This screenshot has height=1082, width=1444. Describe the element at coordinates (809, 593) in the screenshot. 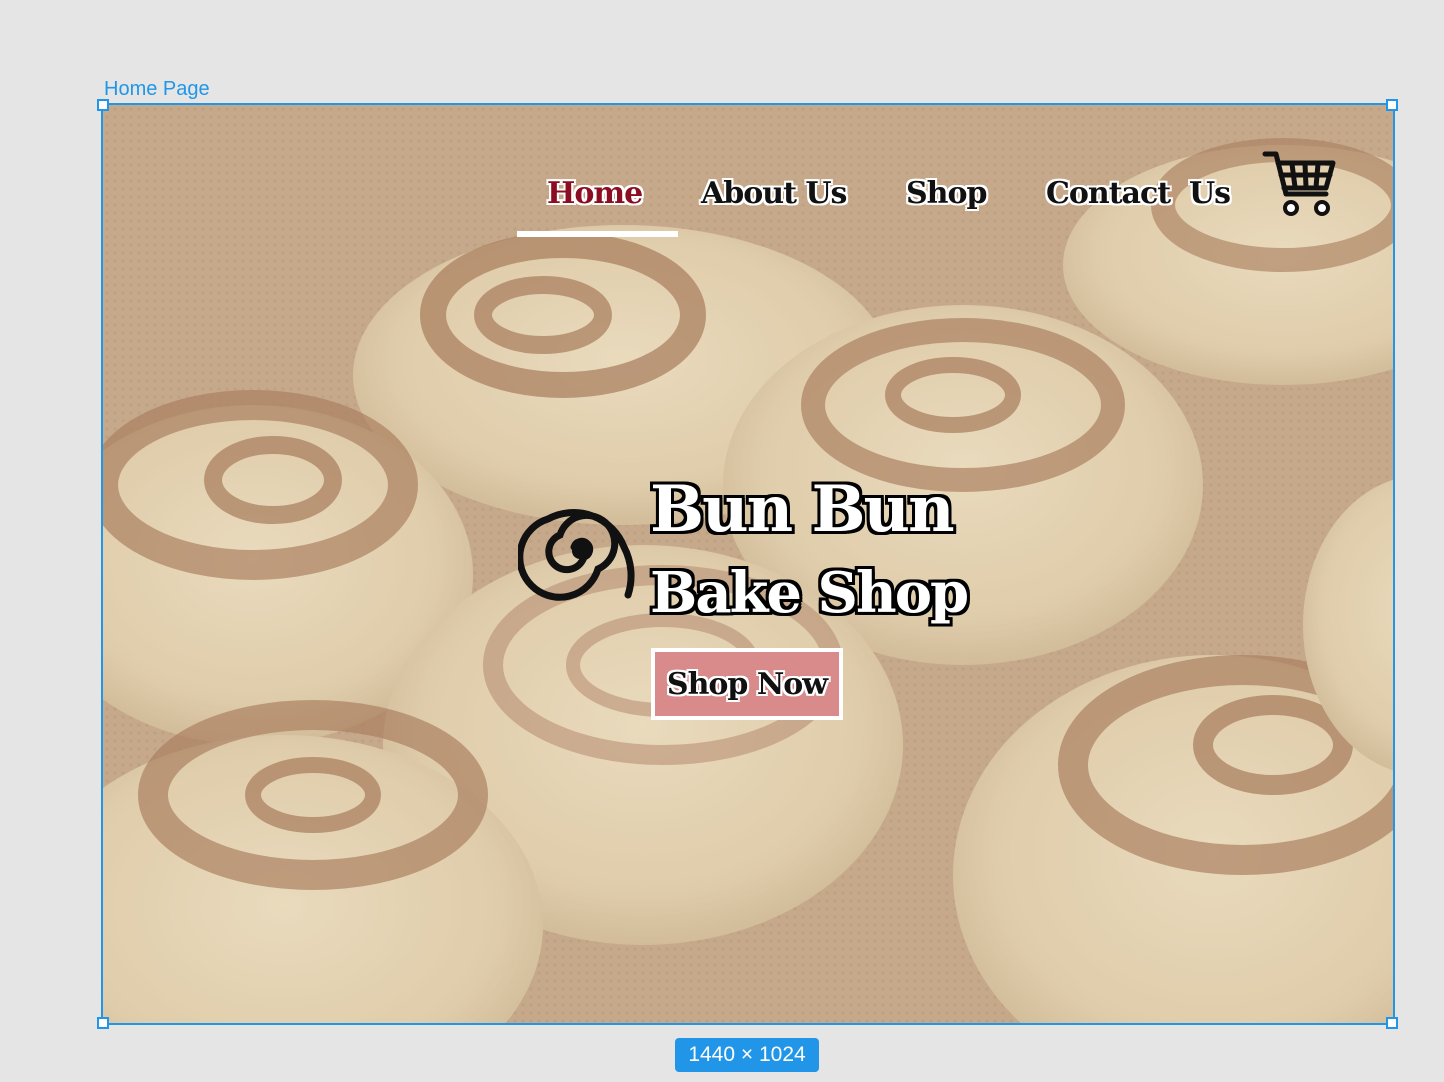

I see `brand-name-line-2: Bake Shop` at that location.